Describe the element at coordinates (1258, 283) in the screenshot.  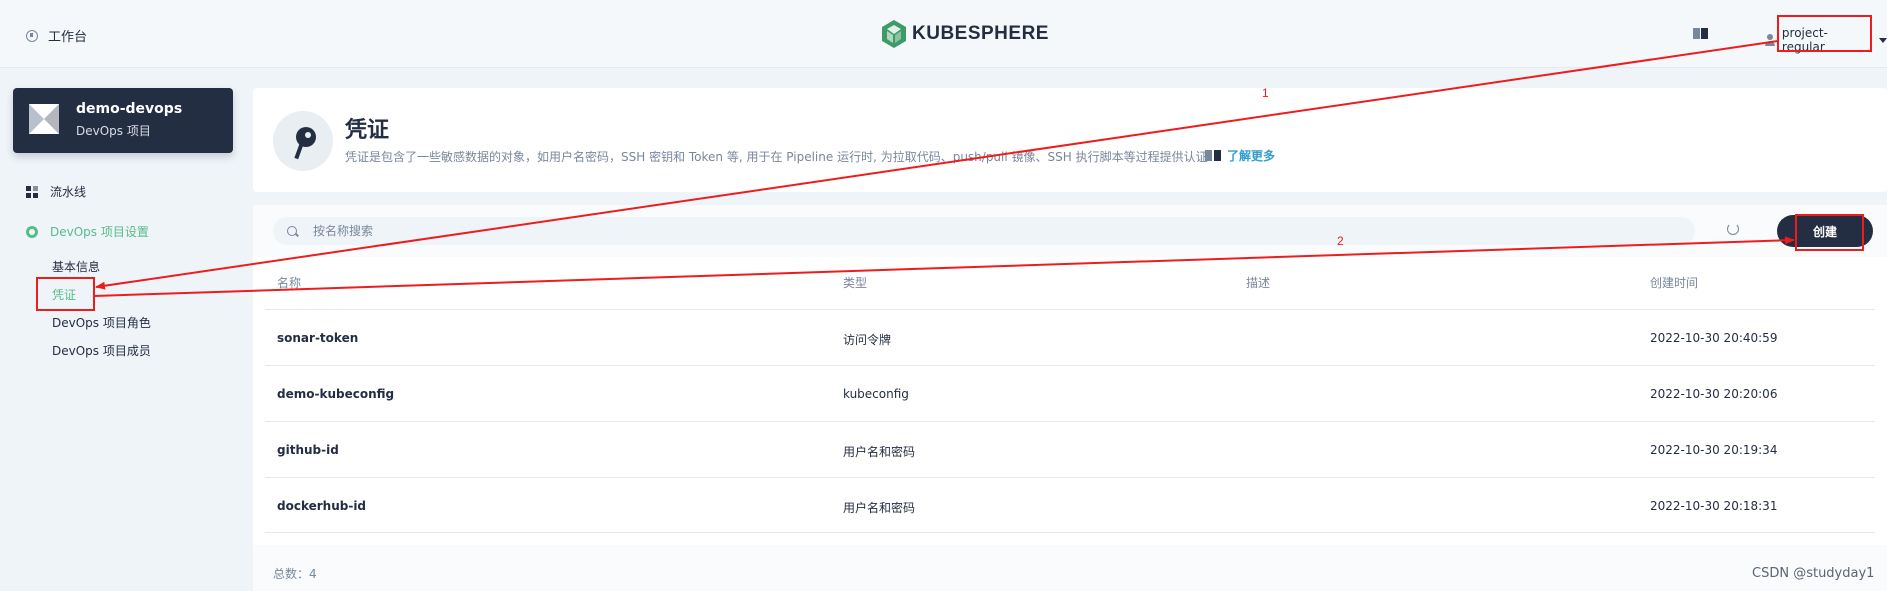
I see `column-header-description: 描述` at that location.